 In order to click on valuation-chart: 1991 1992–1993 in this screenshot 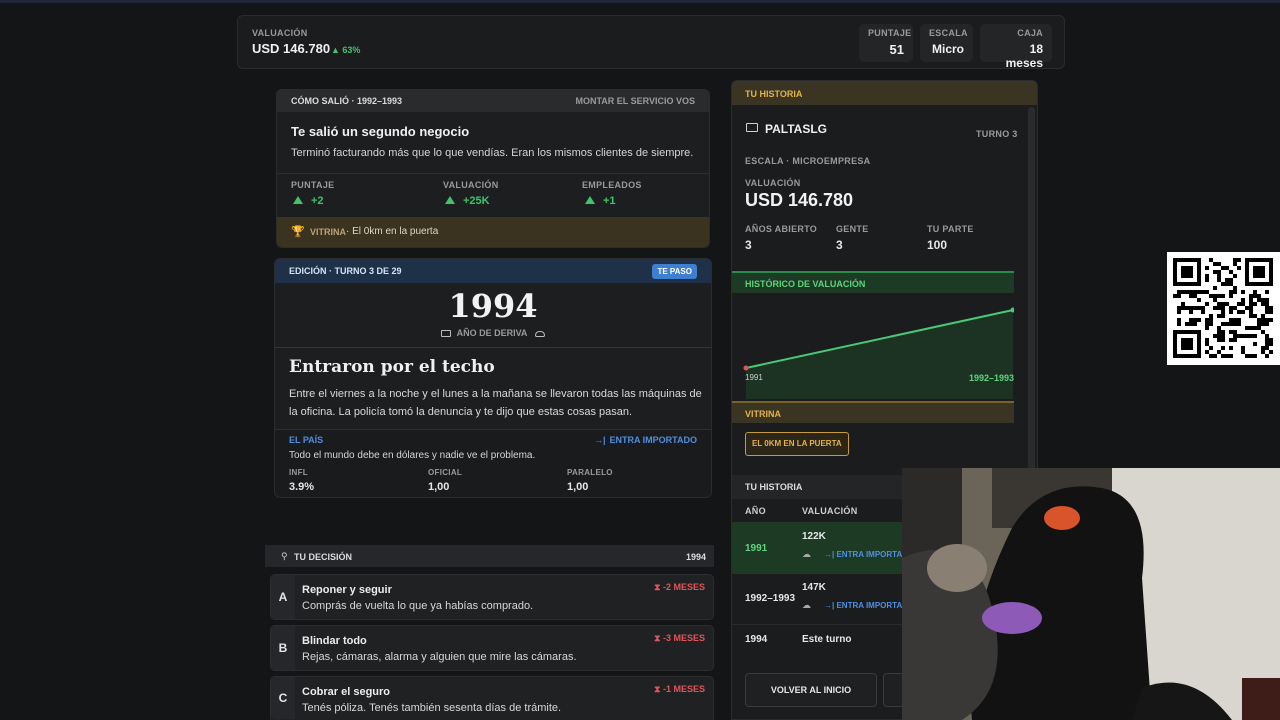, I will do `click(874, 346)`.